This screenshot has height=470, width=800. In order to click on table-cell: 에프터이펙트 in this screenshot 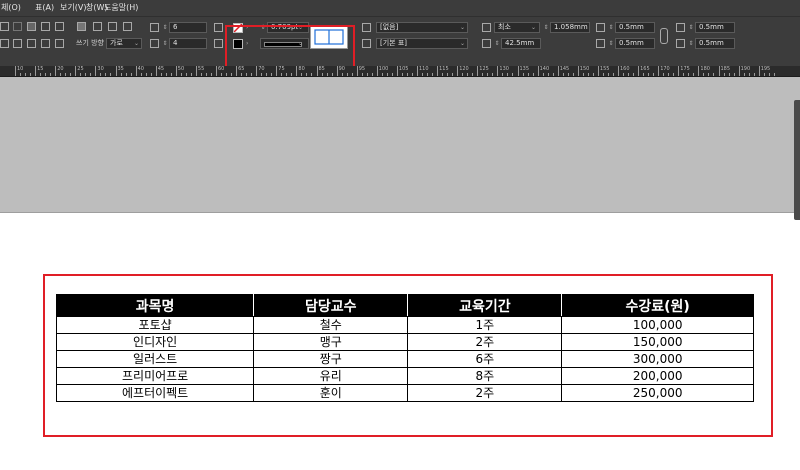, I will do `click(155, 393)`.